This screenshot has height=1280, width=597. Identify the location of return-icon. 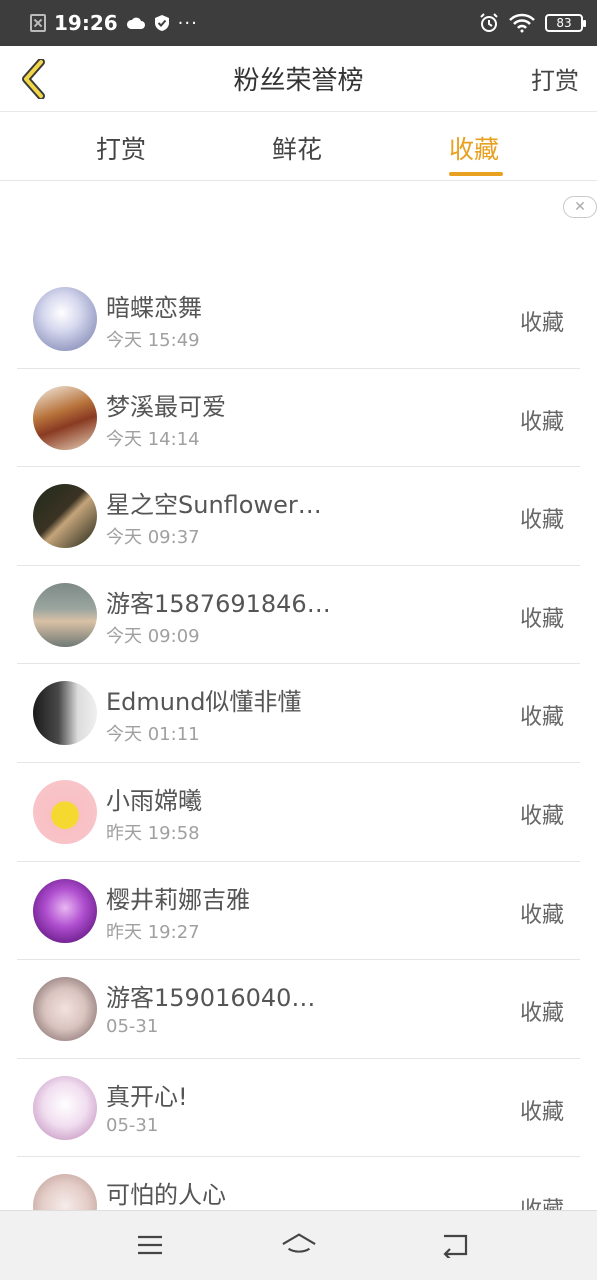
(455, 1246).